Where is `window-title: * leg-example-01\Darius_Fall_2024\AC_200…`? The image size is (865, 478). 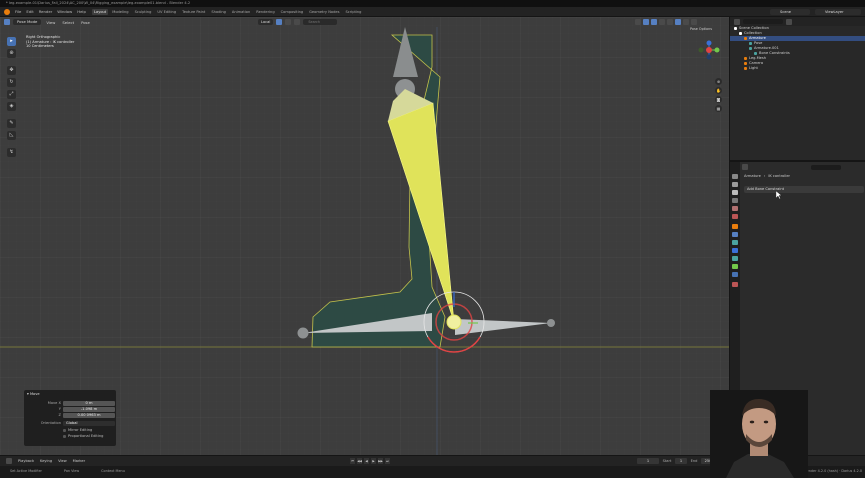 window-title: * leg-example-01\Darius_Fall_2024\AC_200… is located at coordinates (432, 3).